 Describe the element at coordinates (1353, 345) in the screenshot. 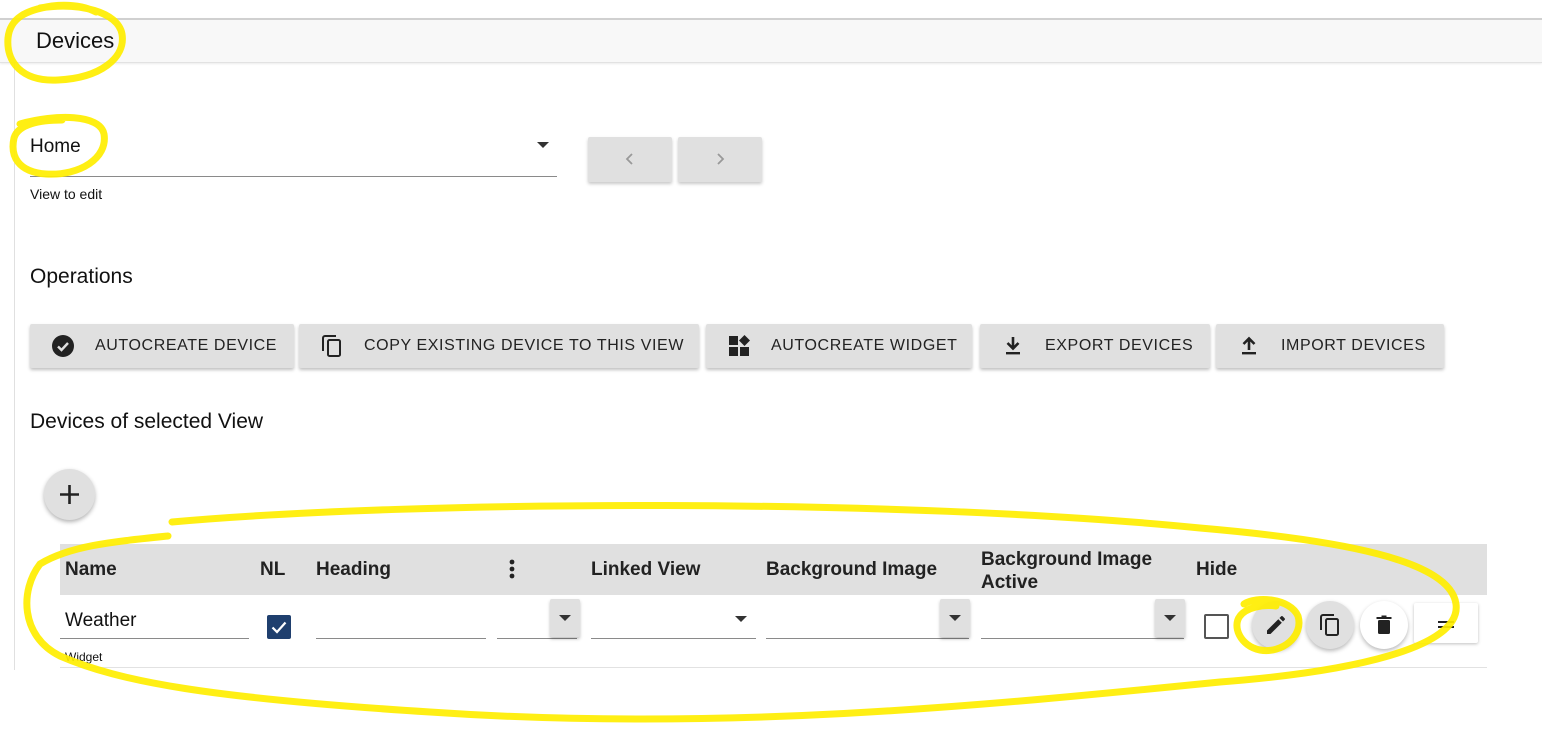

I see `import-devices-label: IMPORT DEVICES` at that location.